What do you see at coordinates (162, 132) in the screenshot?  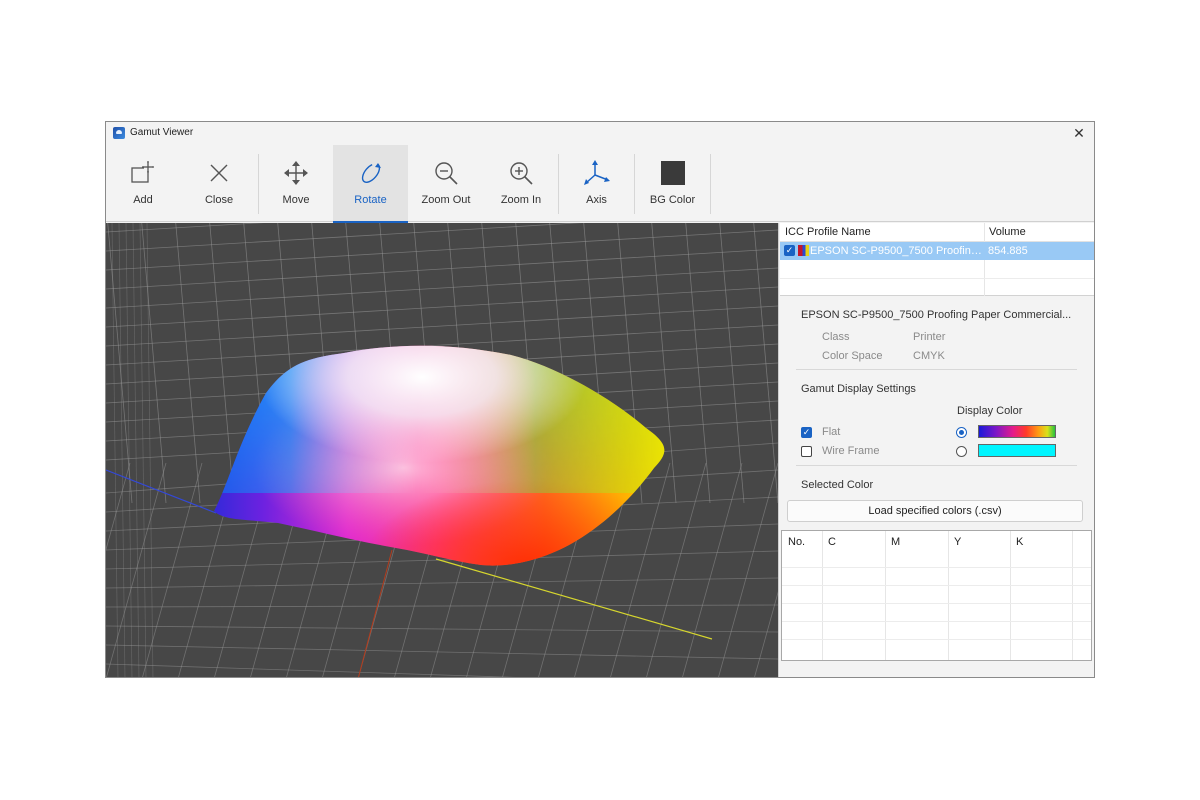 I see `window-title: Gamut Viewer` at bounding box center [162, 132].